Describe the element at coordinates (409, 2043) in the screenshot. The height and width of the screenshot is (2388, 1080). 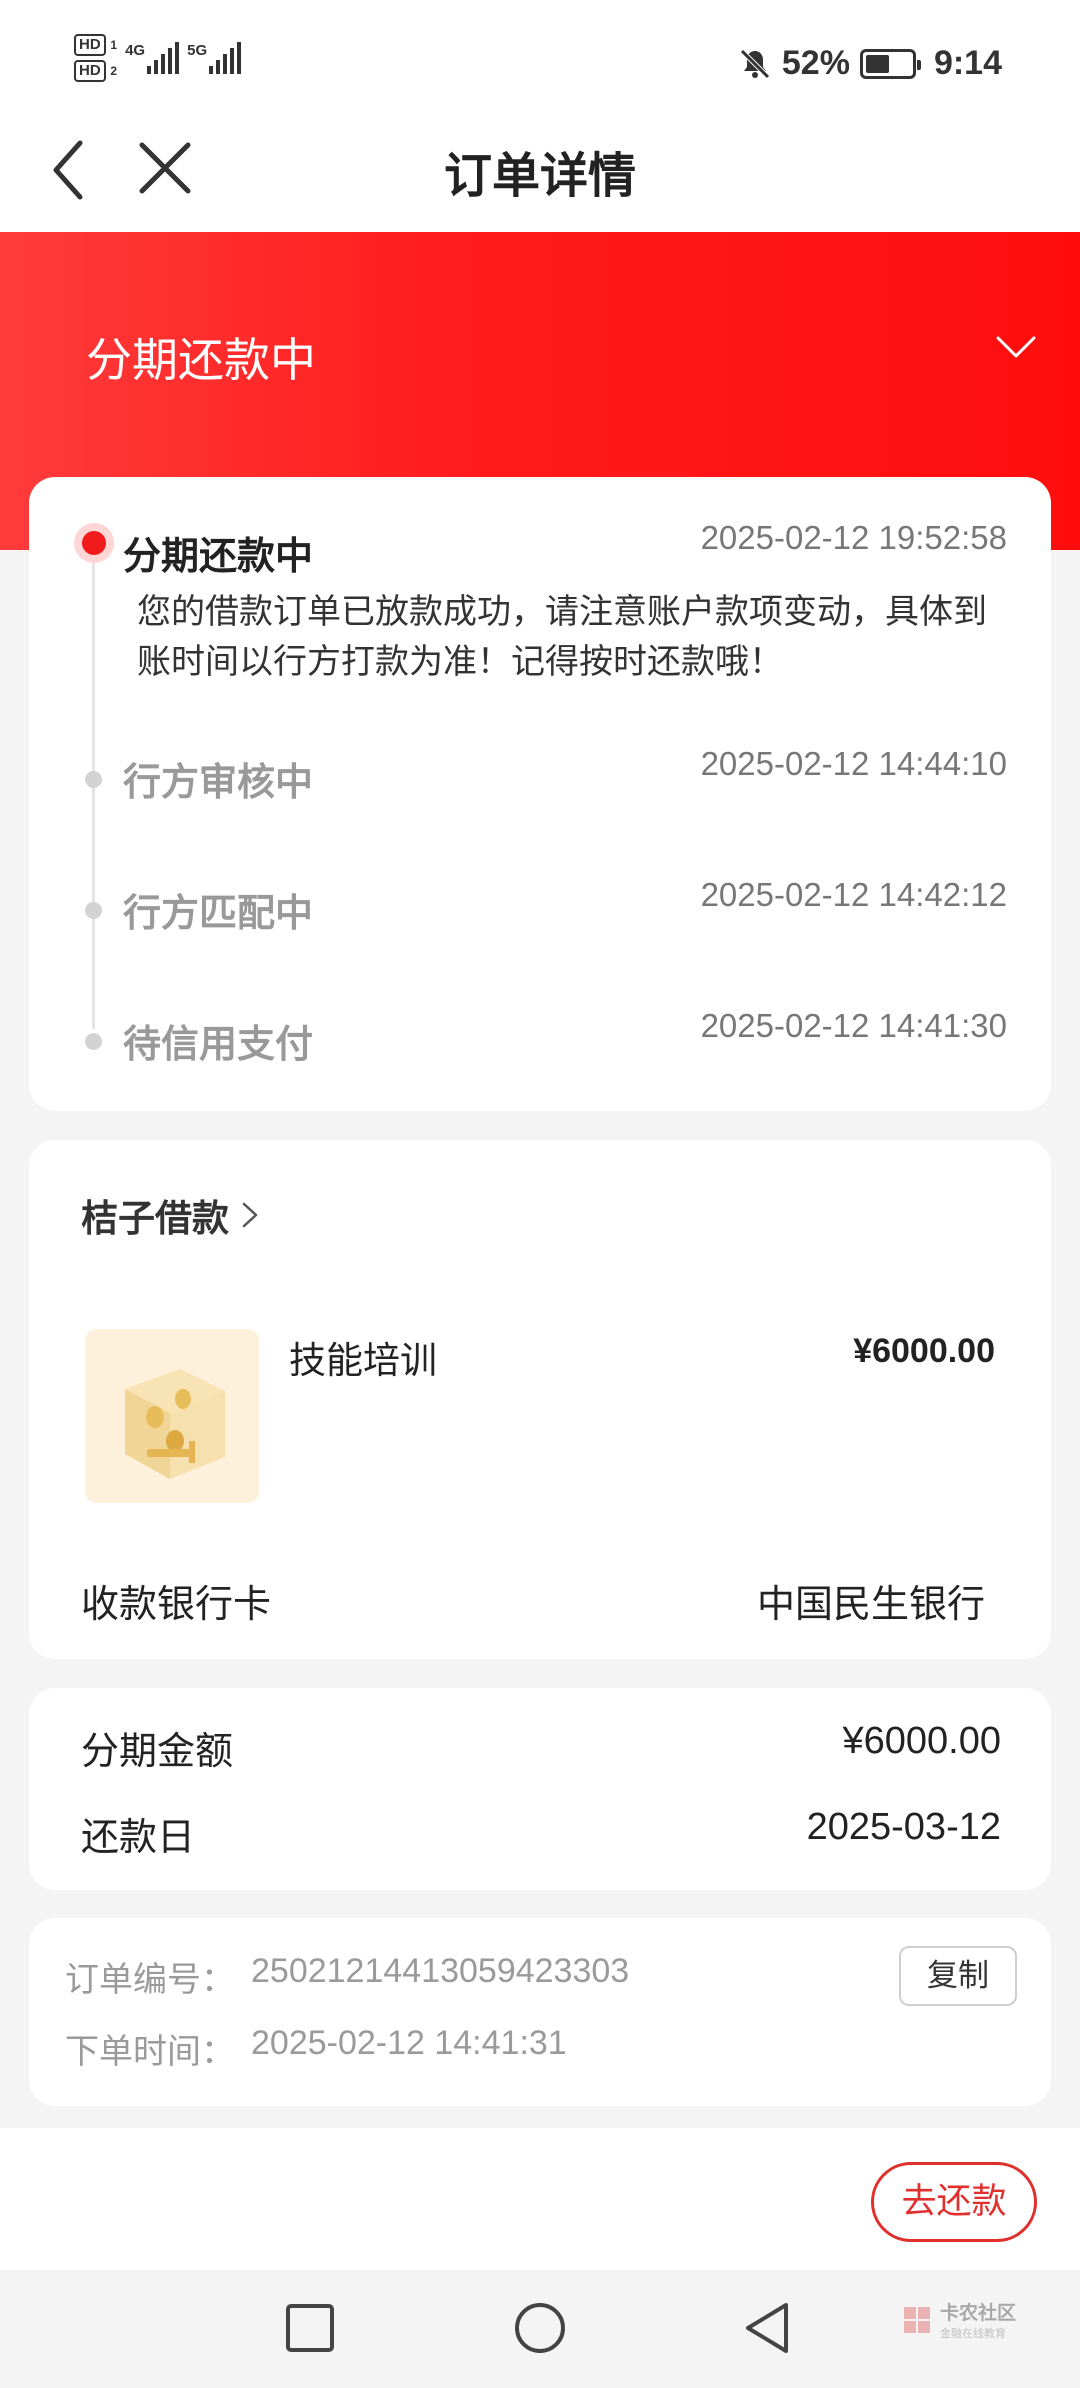
I see `order-time-value: 2025-02-12 14:41:31` at that location.